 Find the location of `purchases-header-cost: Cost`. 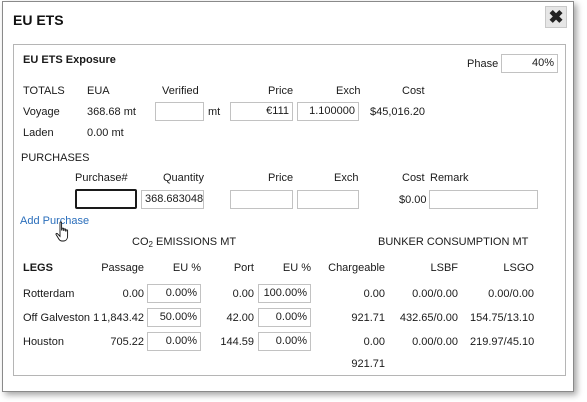

purchases-header-cost: Cost is located at coordinates (413, 178).